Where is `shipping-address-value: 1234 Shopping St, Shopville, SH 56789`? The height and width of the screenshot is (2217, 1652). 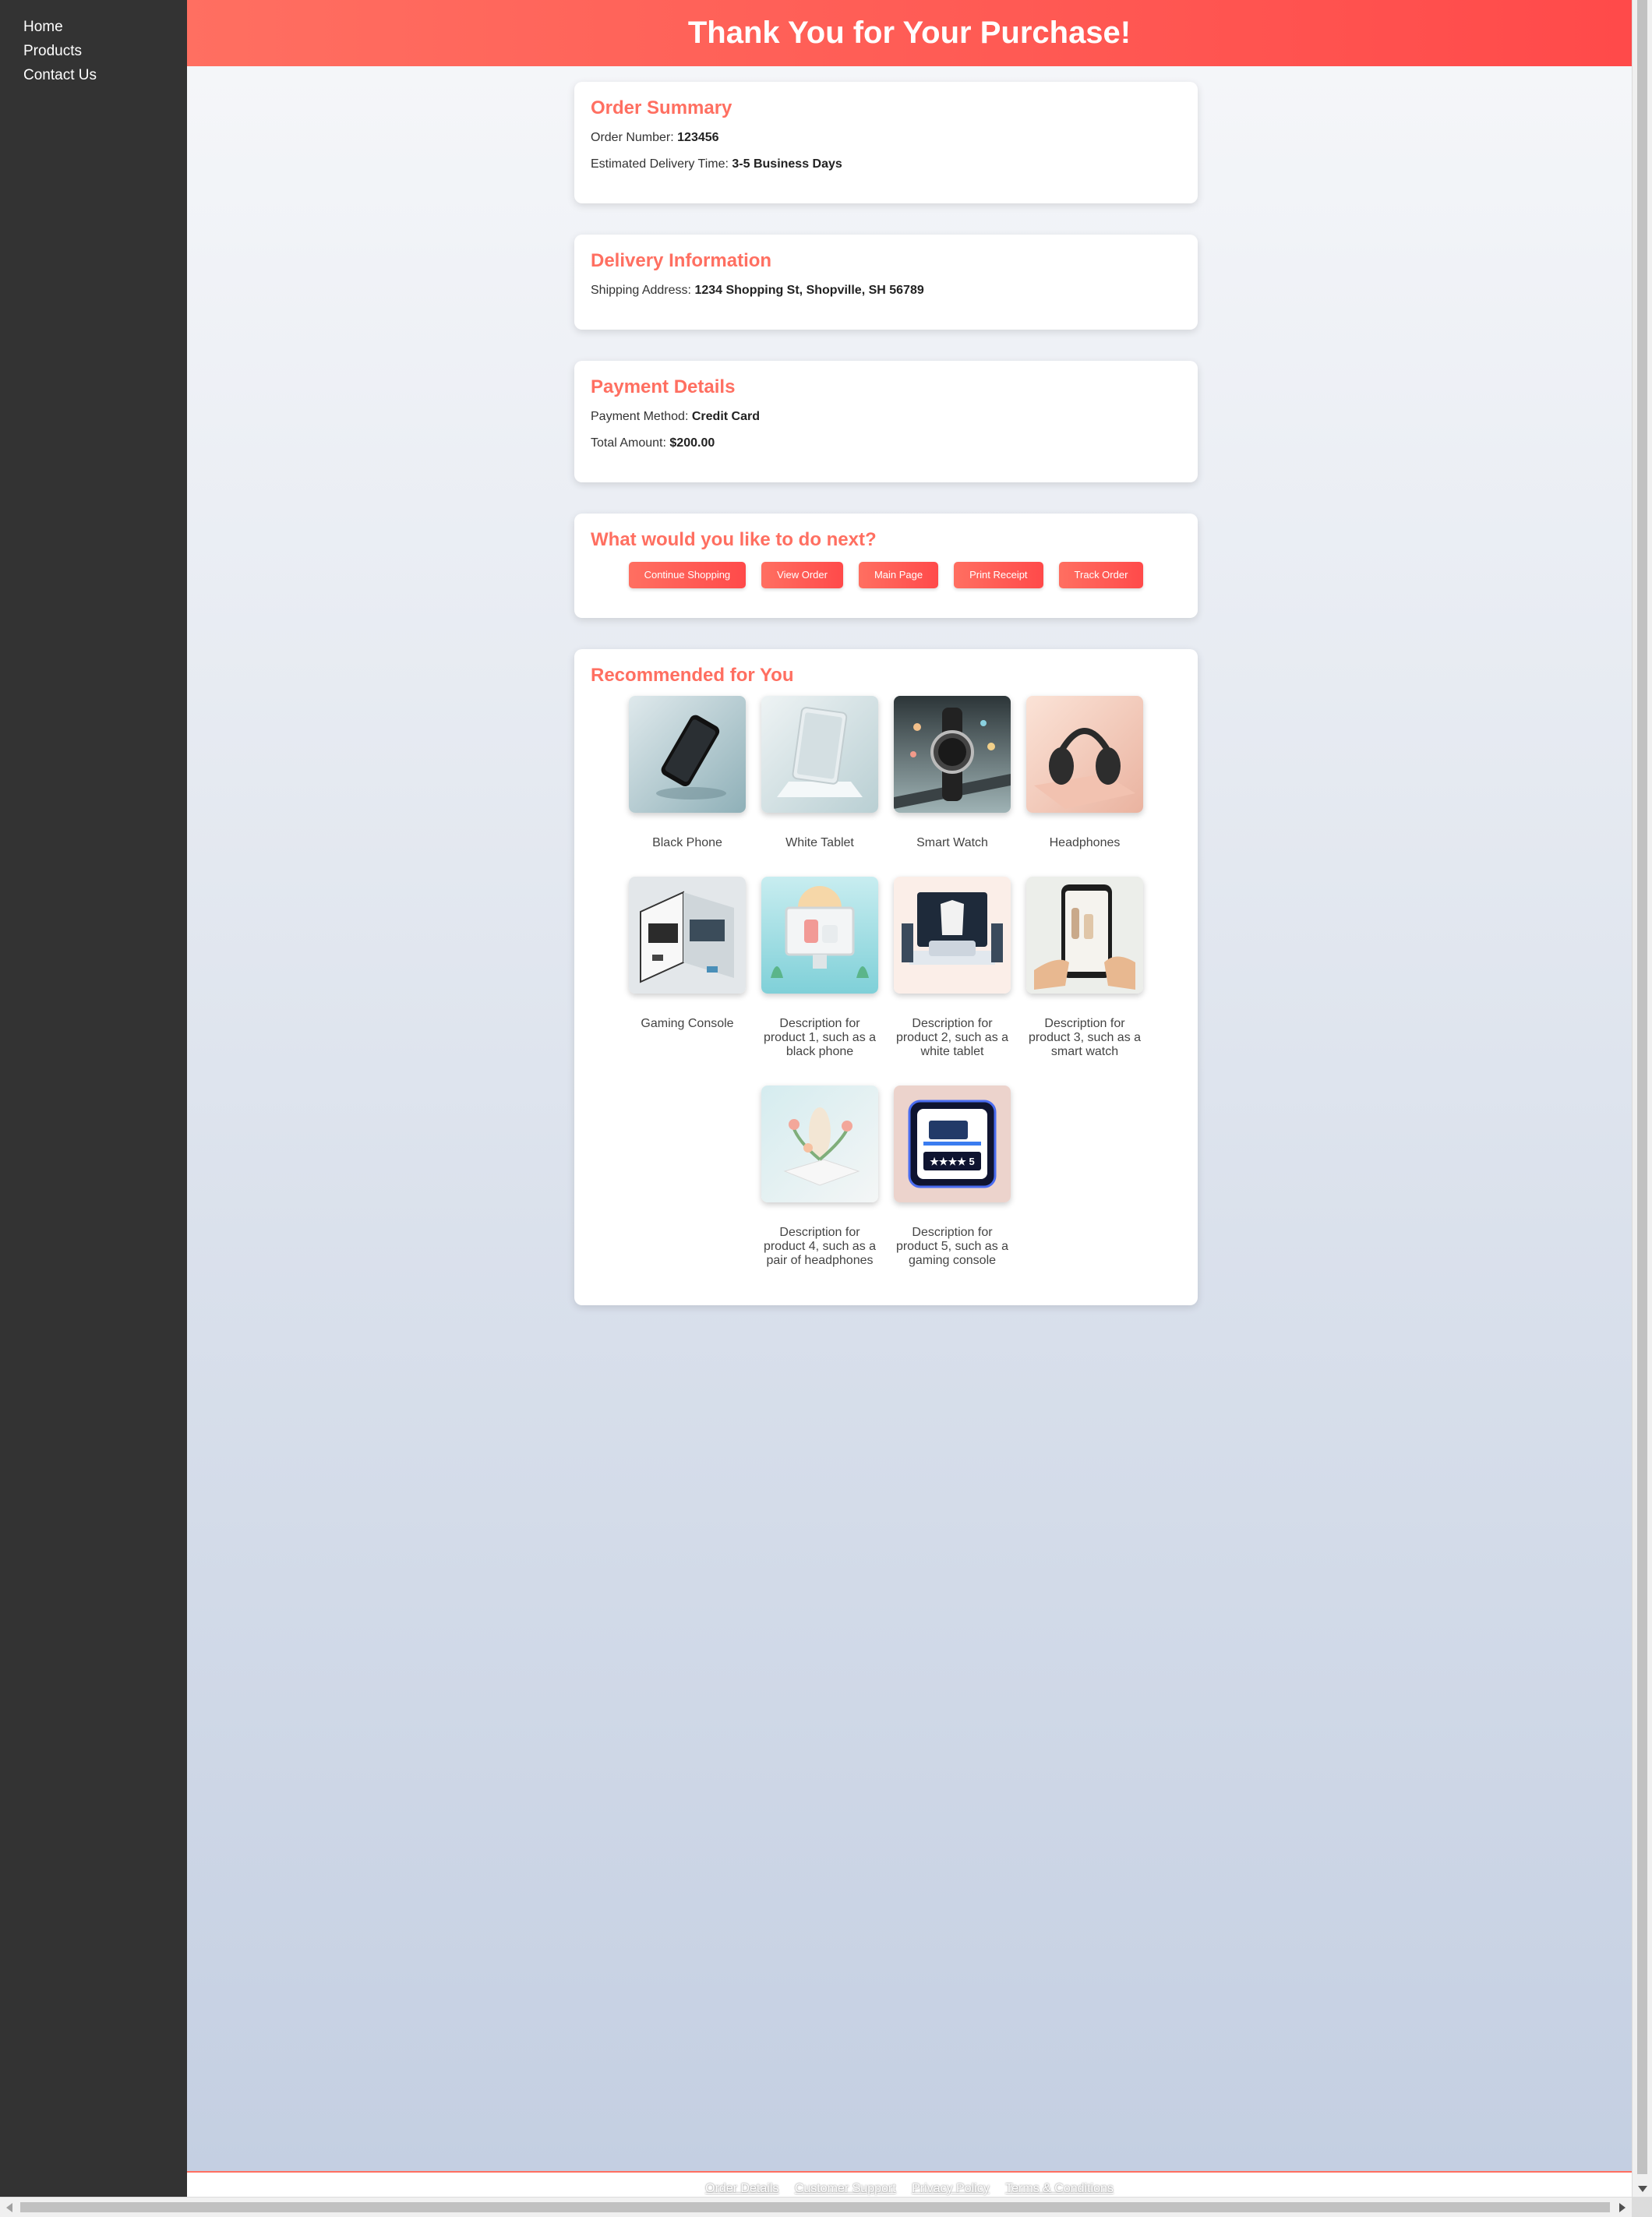 shipping-address-value: 1234 Shopping St, Shopville, SH 56789 is located at coordinates (809, 290).